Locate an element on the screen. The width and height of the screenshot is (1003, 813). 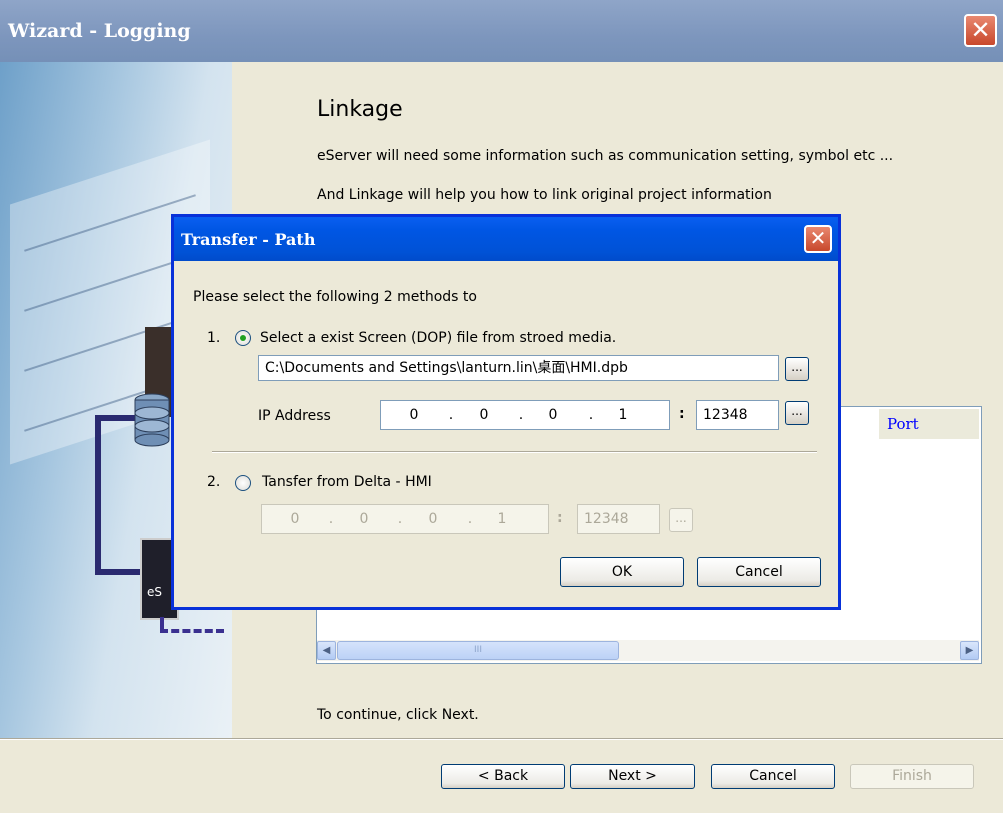
option-1-number: 1. is located at coordinates (214, 338).